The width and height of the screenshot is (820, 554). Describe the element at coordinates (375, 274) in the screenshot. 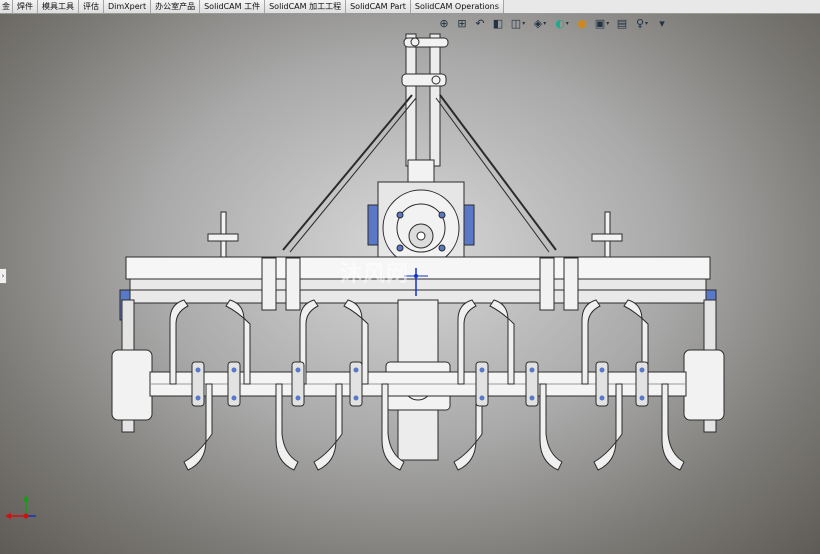

I see `watermark-text: 沐风网` at that location.